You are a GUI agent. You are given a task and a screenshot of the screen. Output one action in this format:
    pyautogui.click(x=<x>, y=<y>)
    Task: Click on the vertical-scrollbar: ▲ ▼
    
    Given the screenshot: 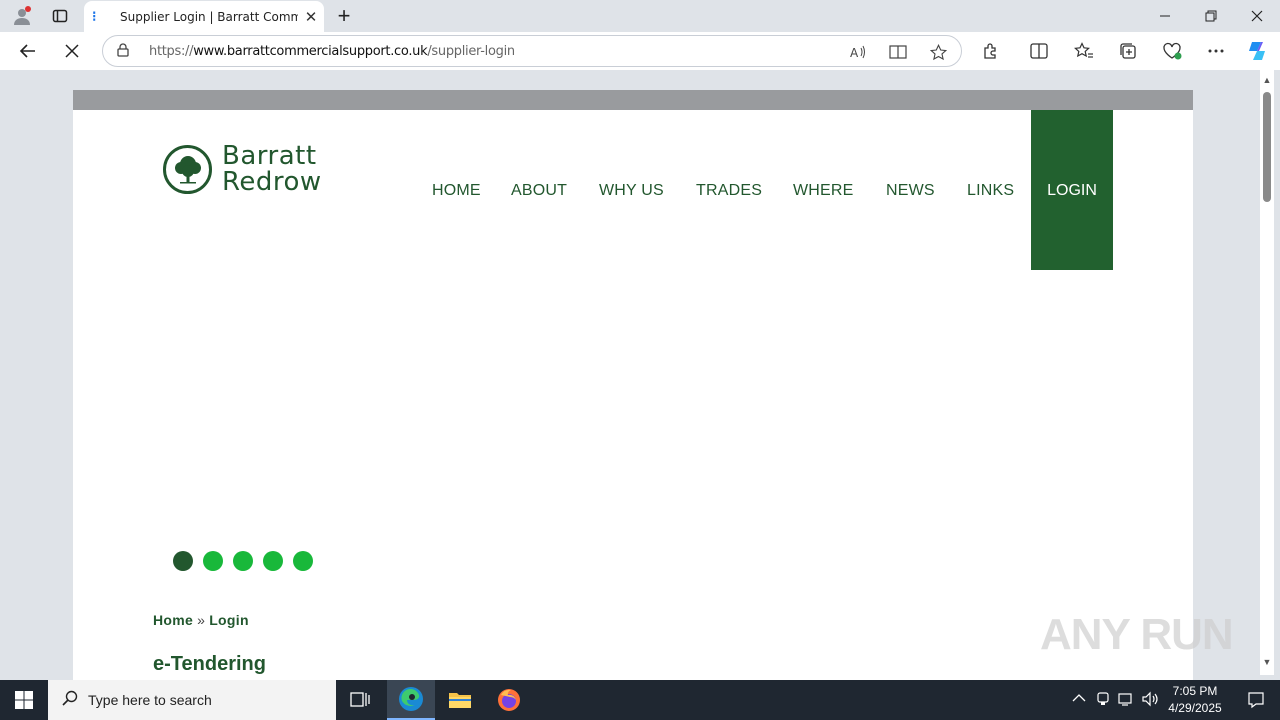 What is the action you would take?
    pyautogui.click(x=1267, y=372)
    